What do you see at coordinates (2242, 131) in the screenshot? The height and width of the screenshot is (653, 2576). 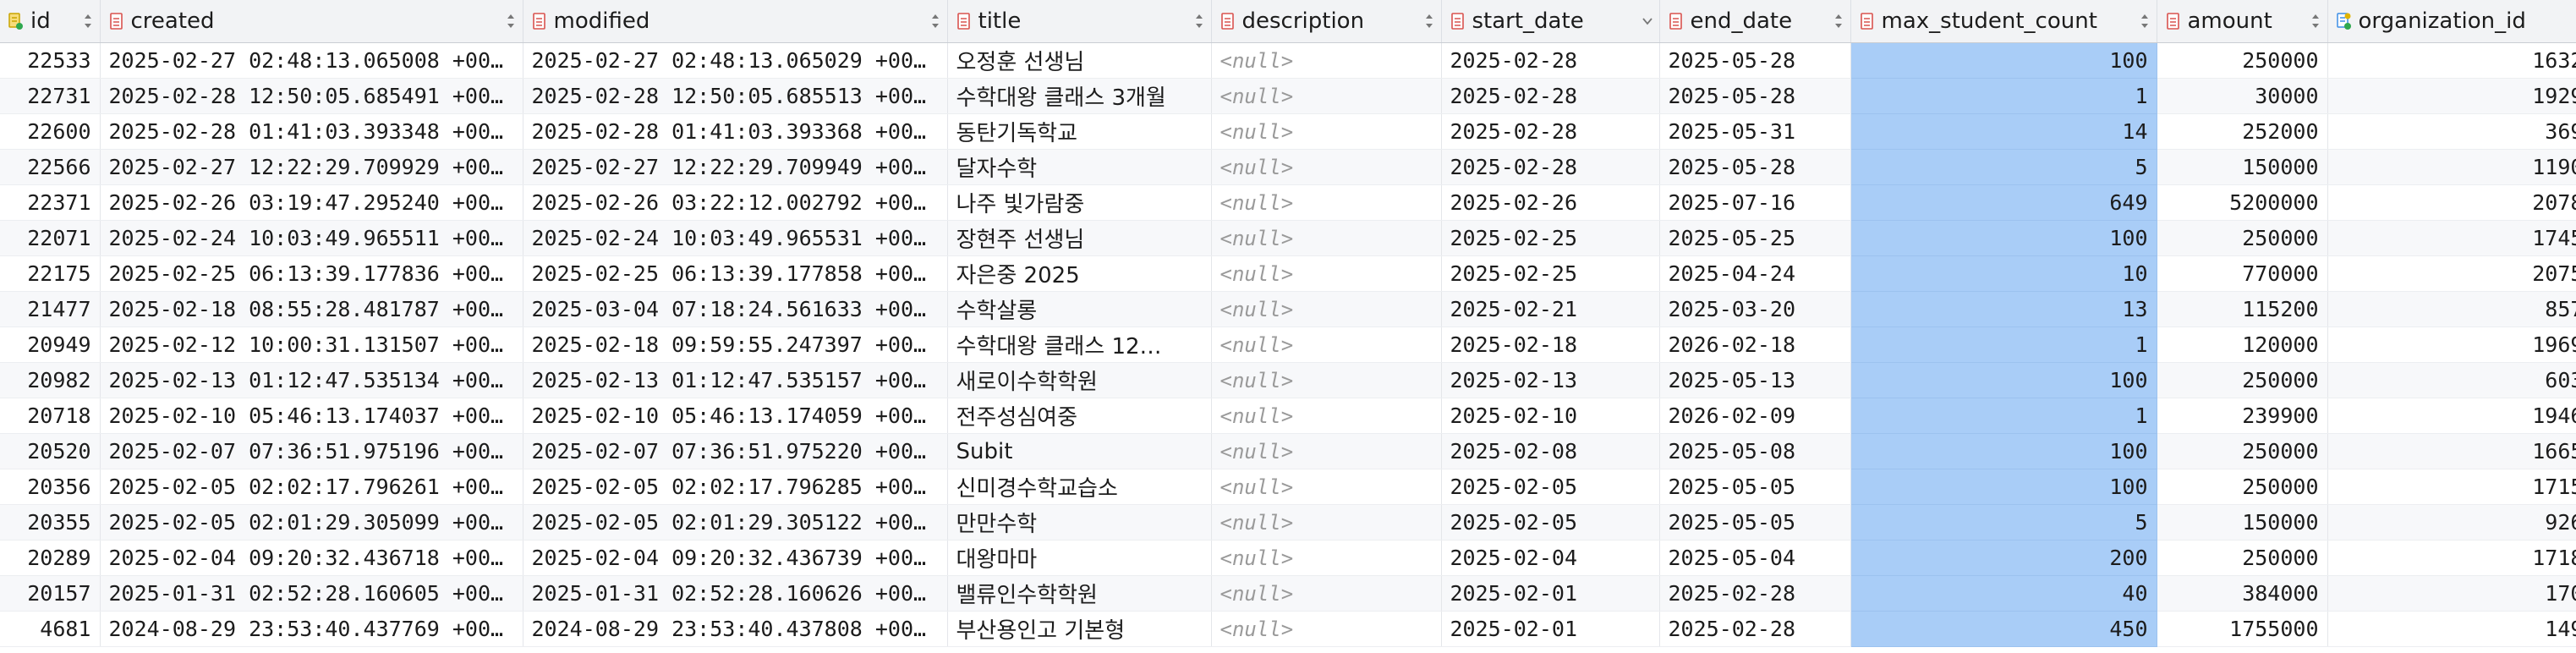 I see `cell-amount: 252000` at bounding box center [2242, 131].